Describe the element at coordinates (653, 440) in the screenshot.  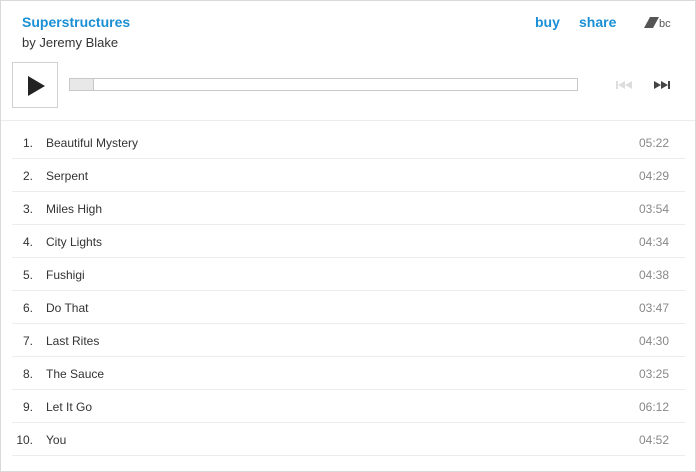
I see `track-duration: 04:52` at that location.